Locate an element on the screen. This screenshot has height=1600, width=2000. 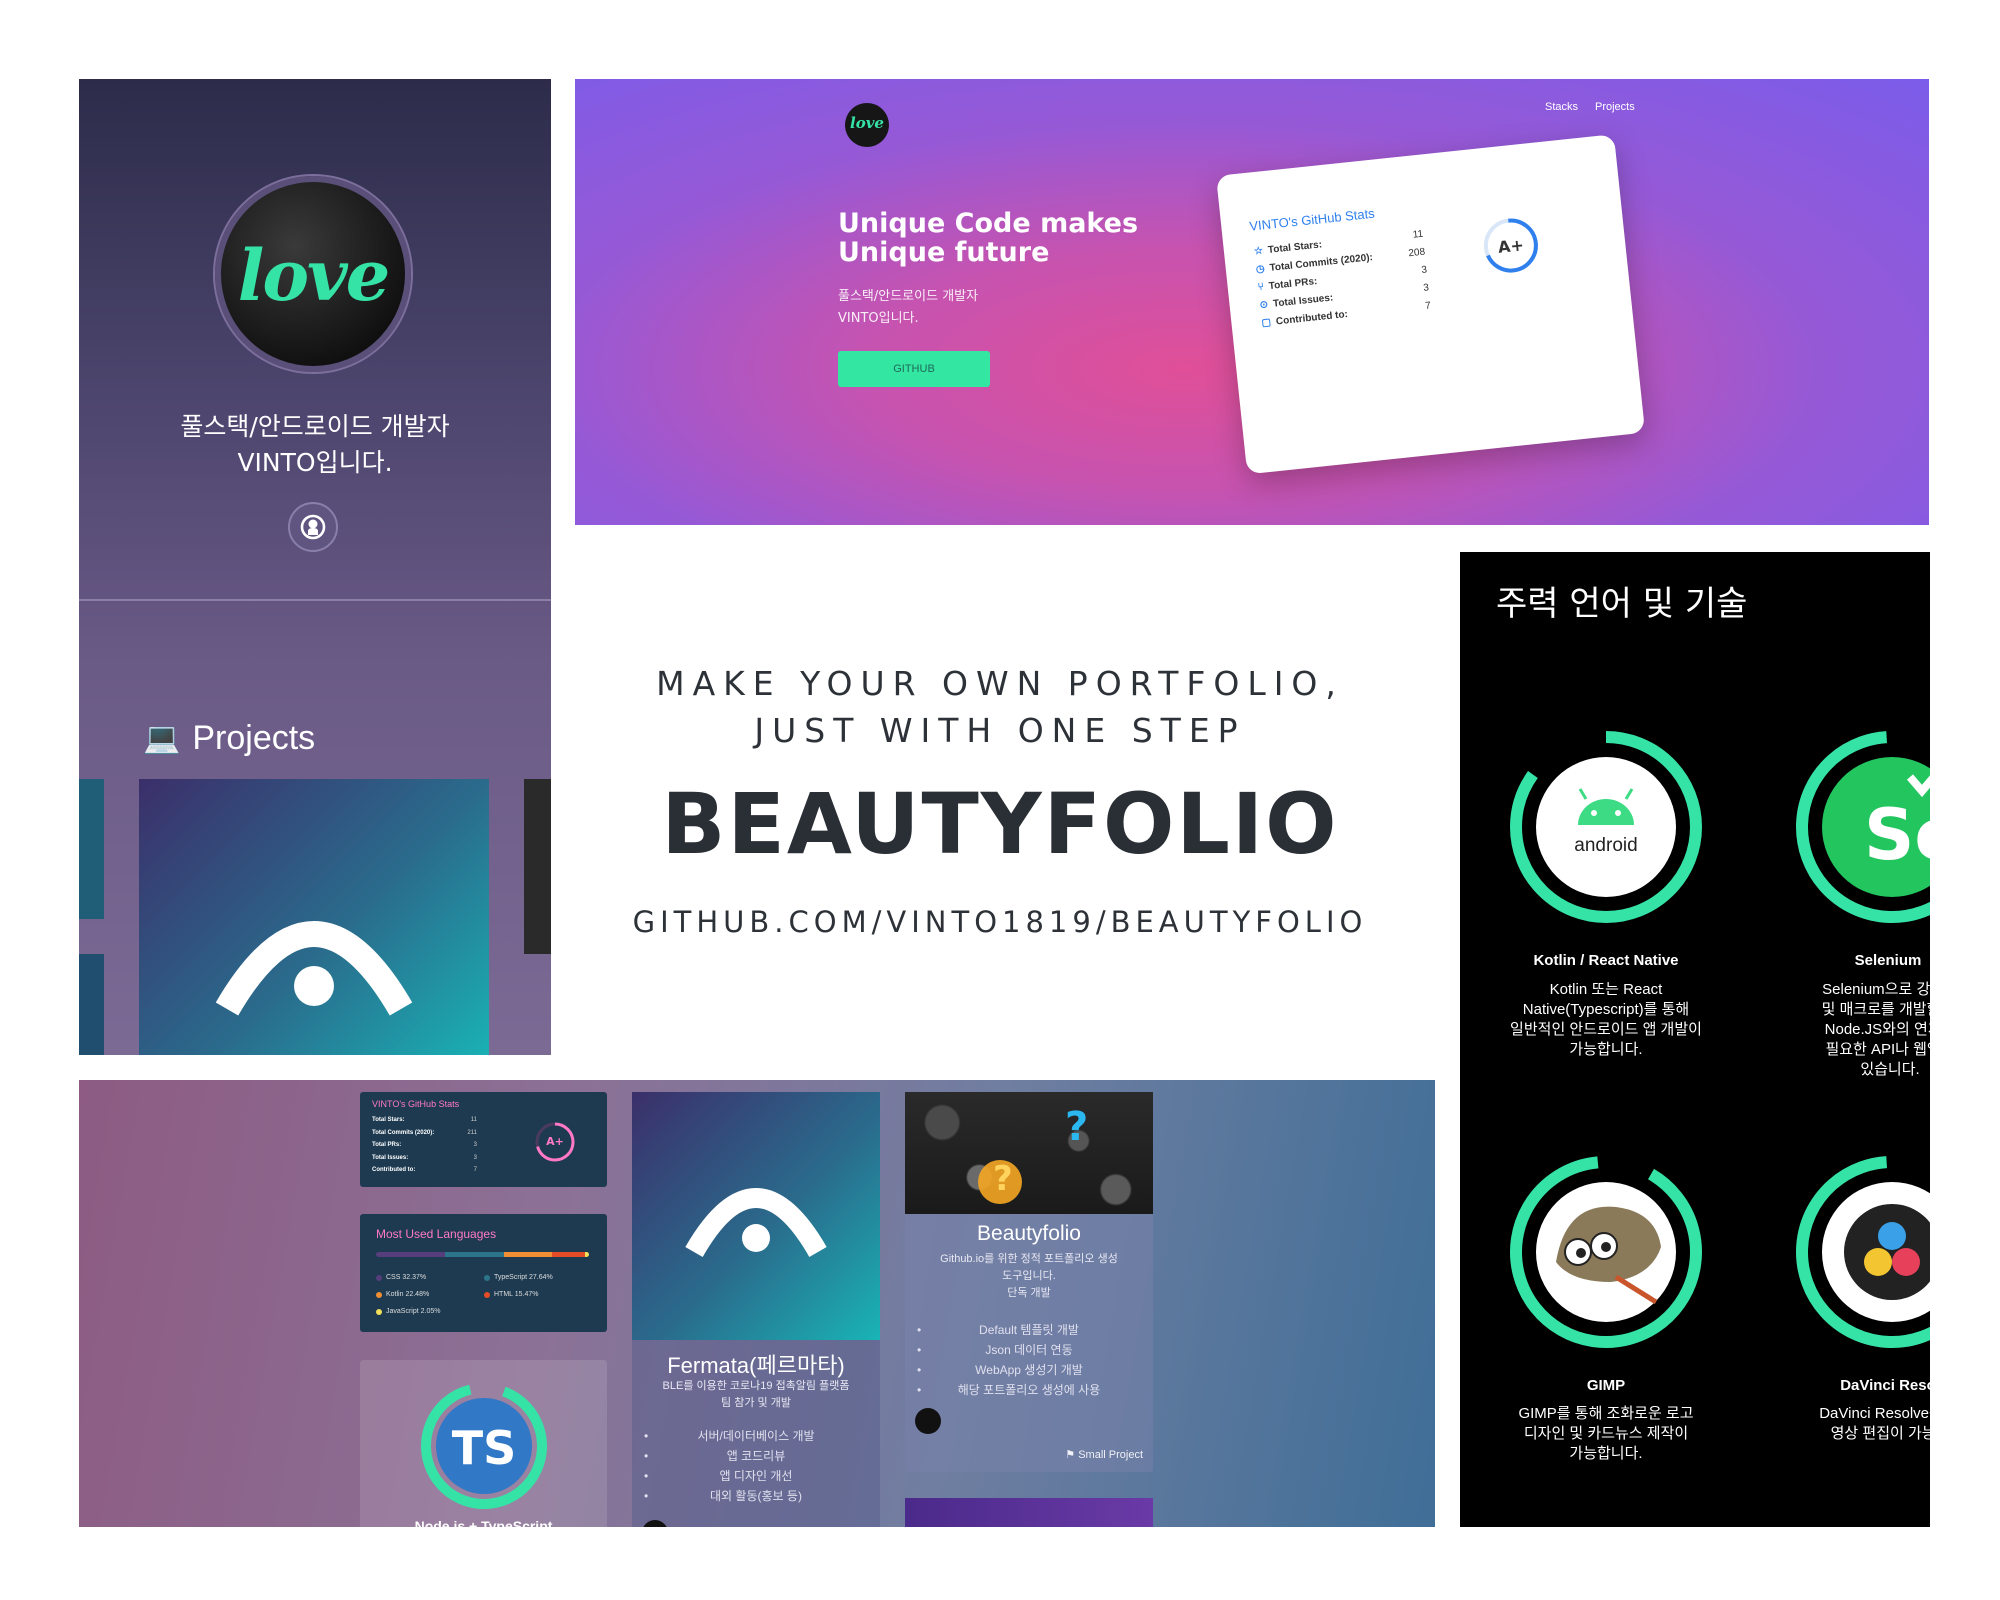
history-icon: ◷ is located at coordinates (1260, 268).